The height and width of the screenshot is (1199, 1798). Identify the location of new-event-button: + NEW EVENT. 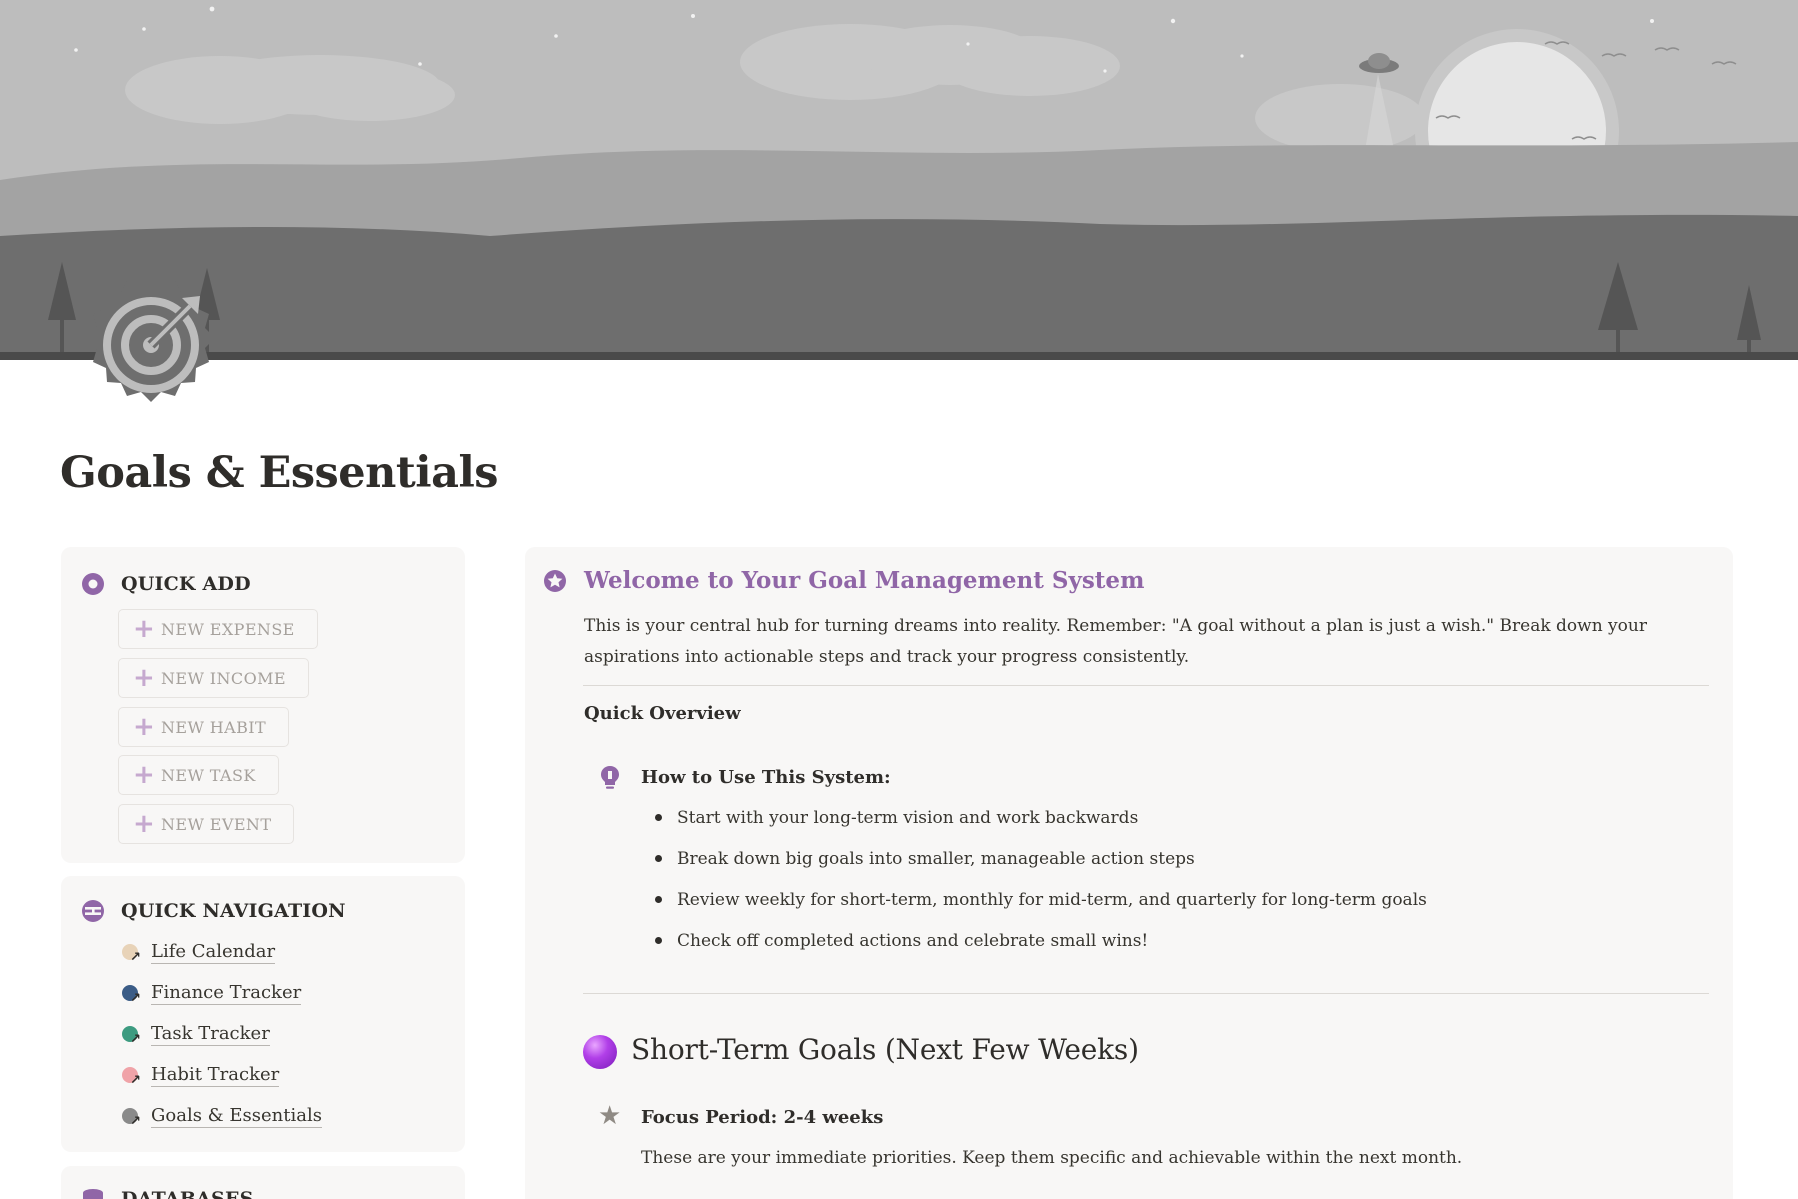
(206, 824).